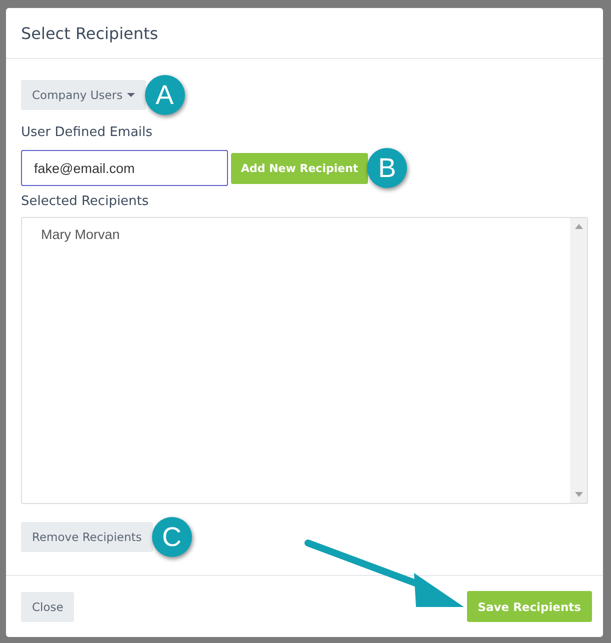 This screenshot has width=611, height=643. I want to click on field-label: Selected Recipients, so click(85, 201).